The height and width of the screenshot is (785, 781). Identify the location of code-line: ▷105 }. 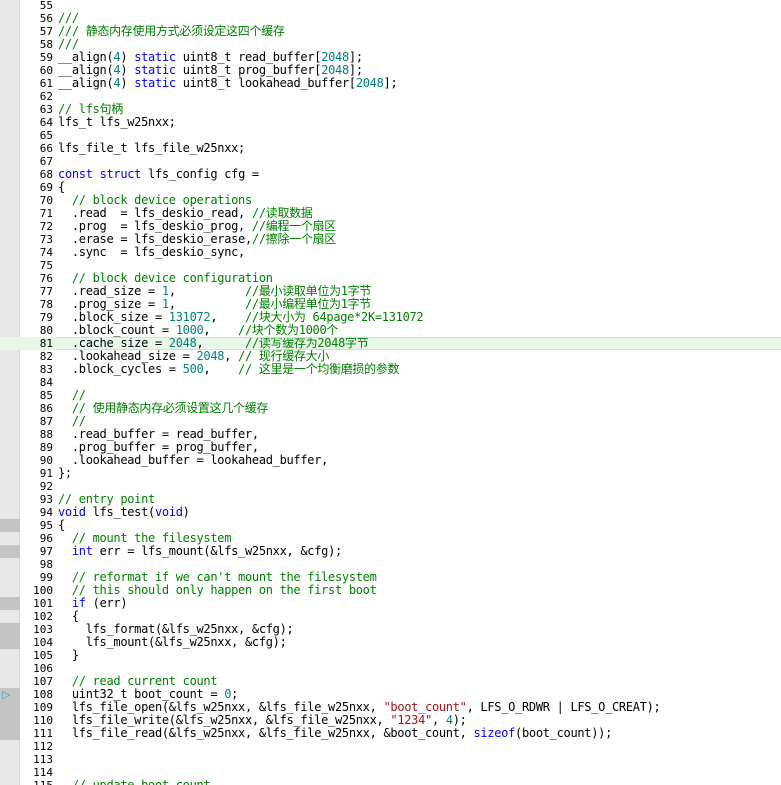
(390, 656).